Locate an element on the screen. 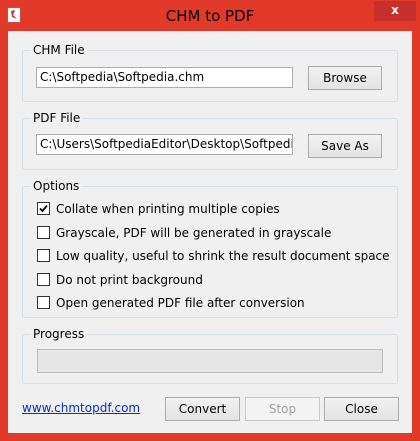 The image size is (420, 441). checkbox-grayscale is located at coordinates (43, 232).